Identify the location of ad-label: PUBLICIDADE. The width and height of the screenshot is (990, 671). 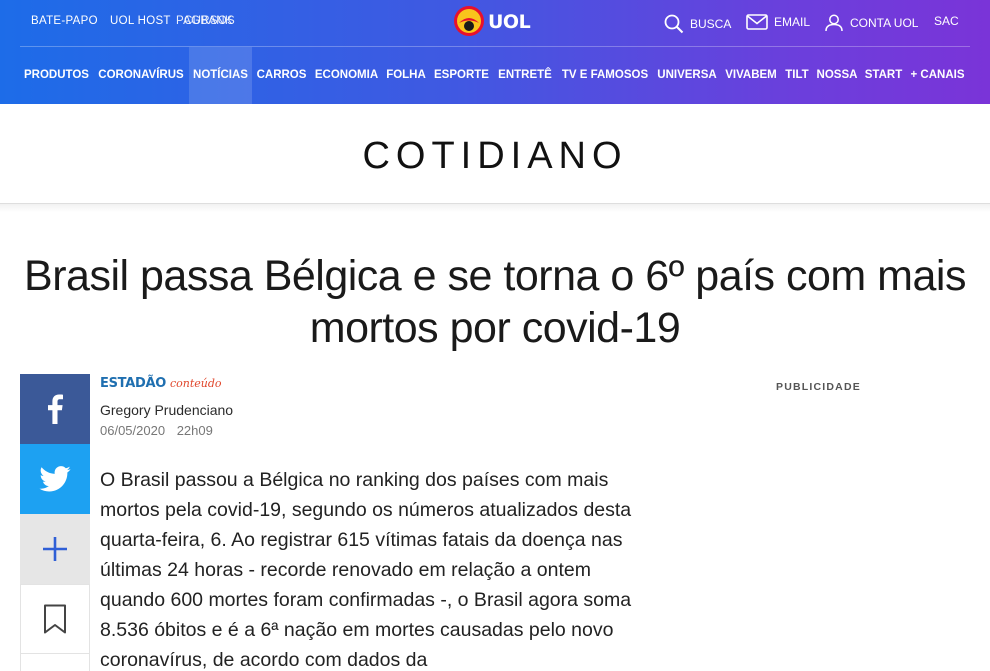
(818, 387).